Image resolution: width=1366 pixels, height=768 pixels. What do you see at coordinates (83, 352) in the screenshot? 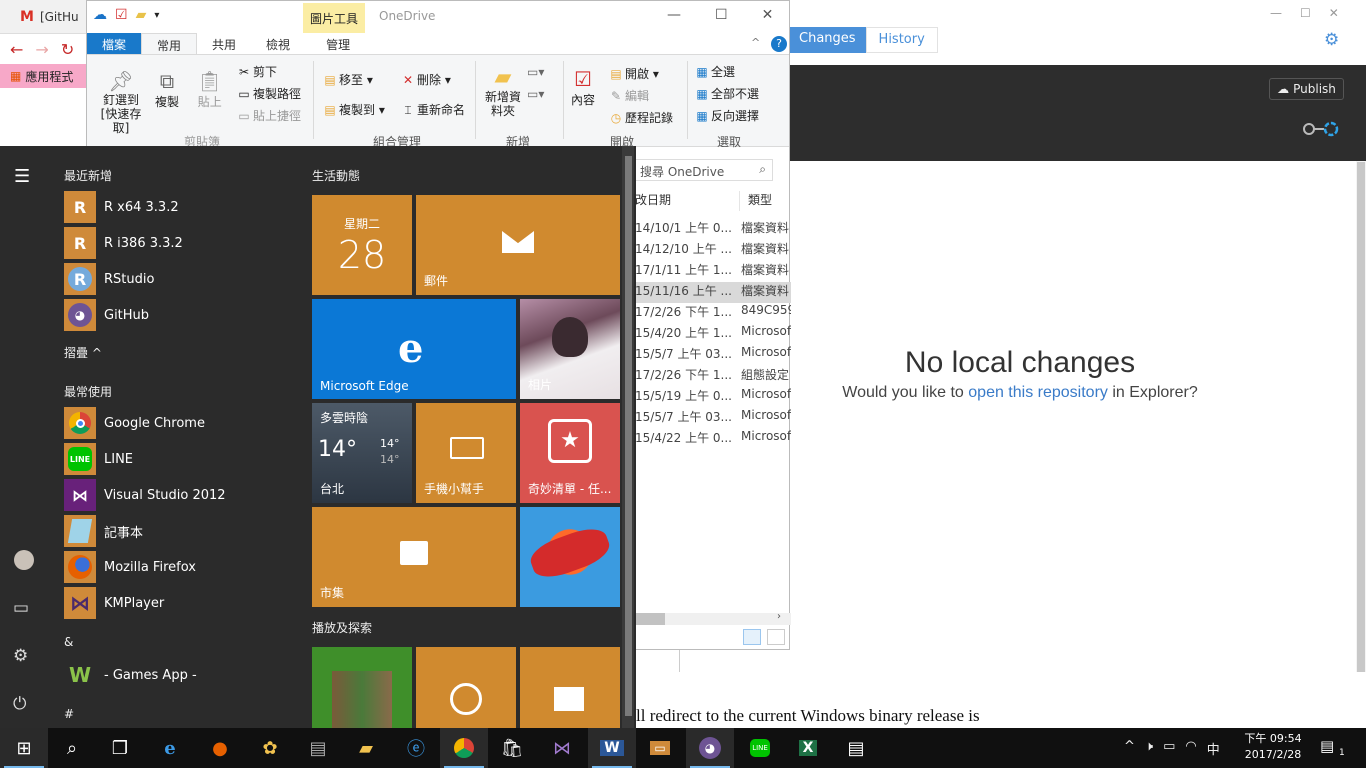
I see `collapse-toggle: 摺疊 ^` at bounding box center [83, 352].